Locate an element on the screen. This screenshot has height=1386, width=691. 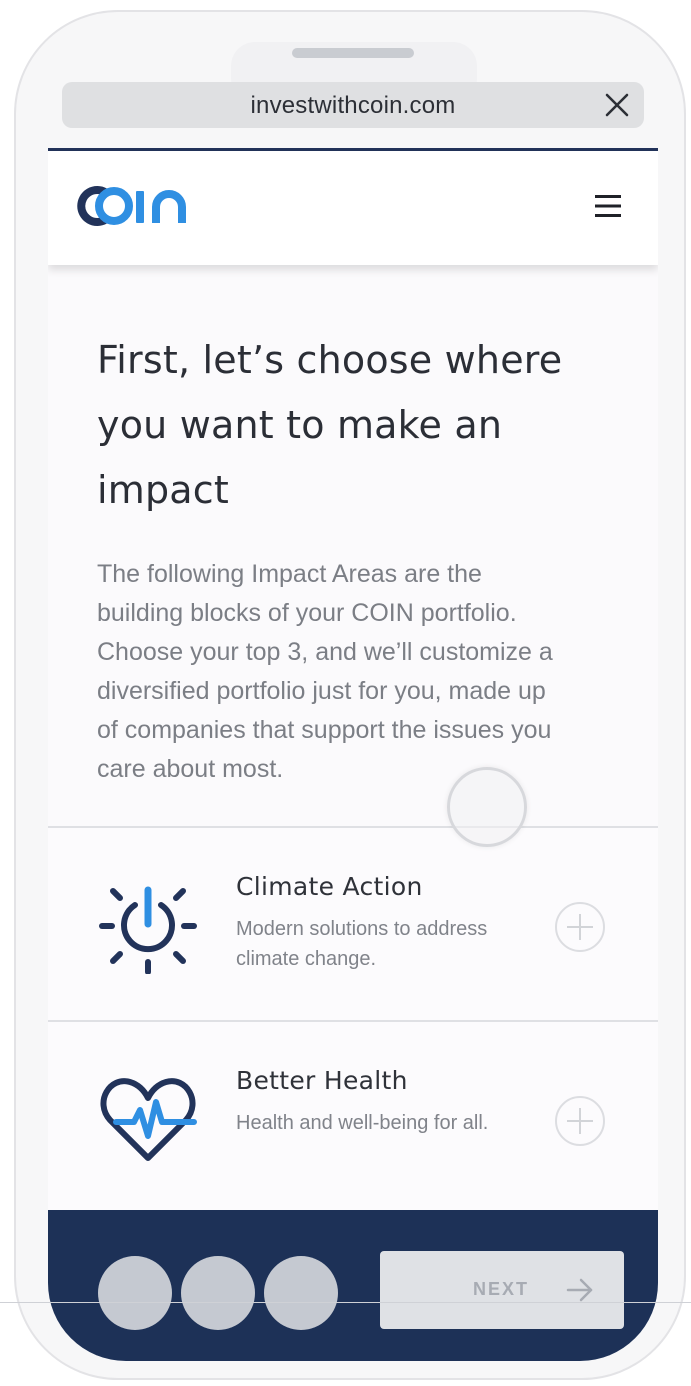
impact-description-line: Modern solutions to address is located at coordinates (362, 929).